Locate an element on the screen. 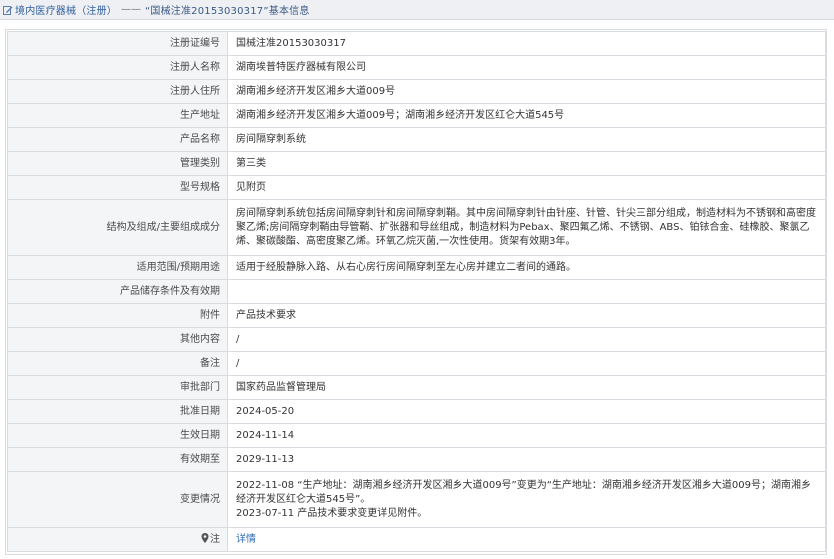 The image size is (834, 559). breadcrumb: 境内医疗器械（注册） is located at coordinates (66, 9).